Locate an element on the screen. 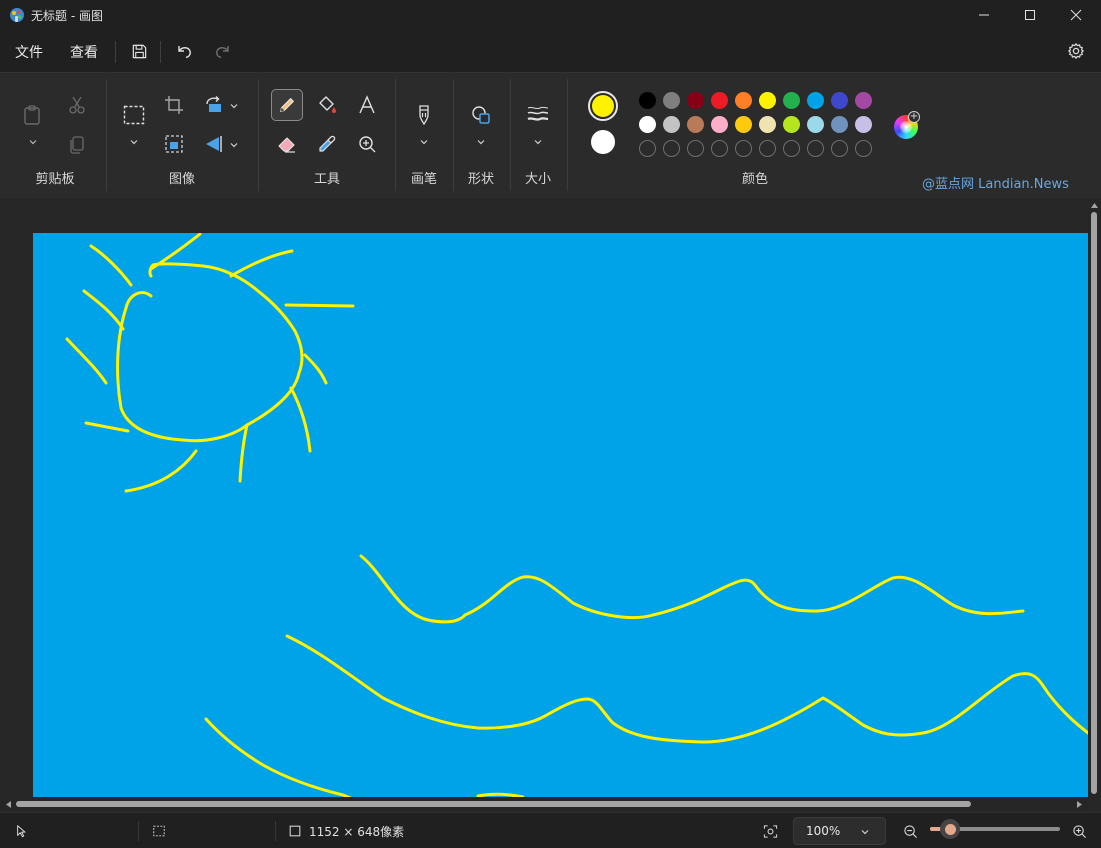  magnifier-icon is located at coordinates (367, 144).